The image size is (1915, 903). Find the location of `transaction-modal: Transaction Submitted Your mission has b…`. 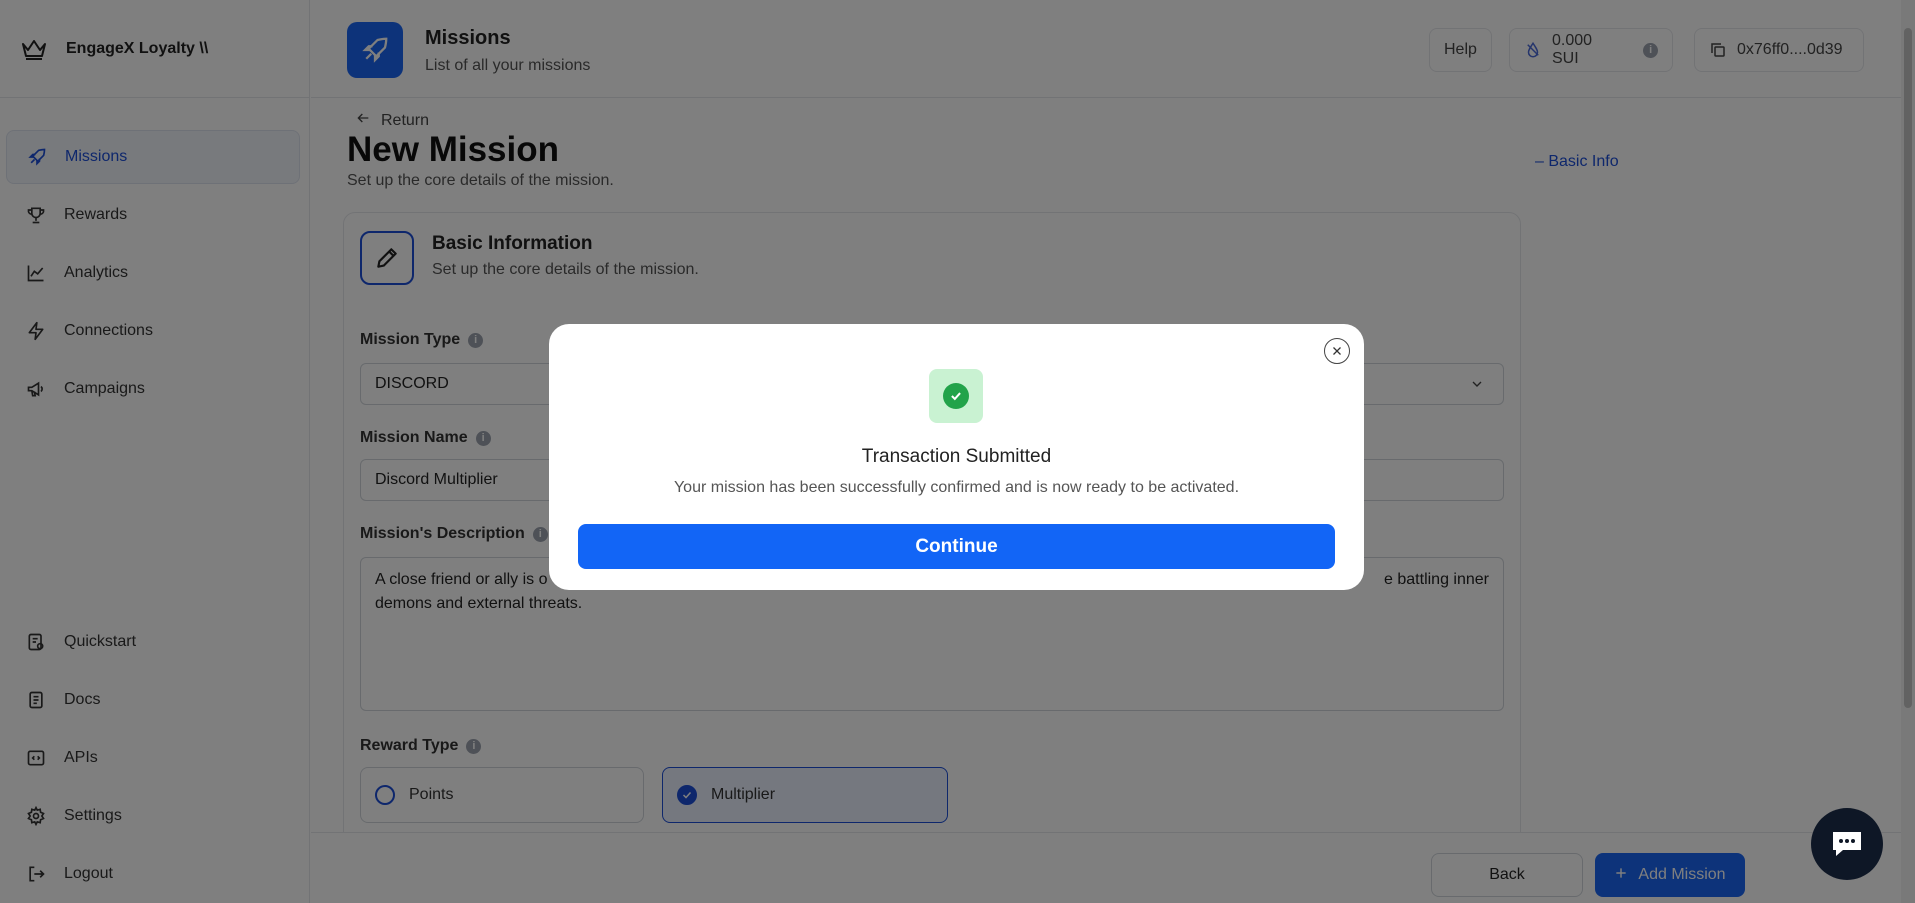

transaction-modal: Transaction Submitted Your mission has b… is located at coordinates (956, 457).